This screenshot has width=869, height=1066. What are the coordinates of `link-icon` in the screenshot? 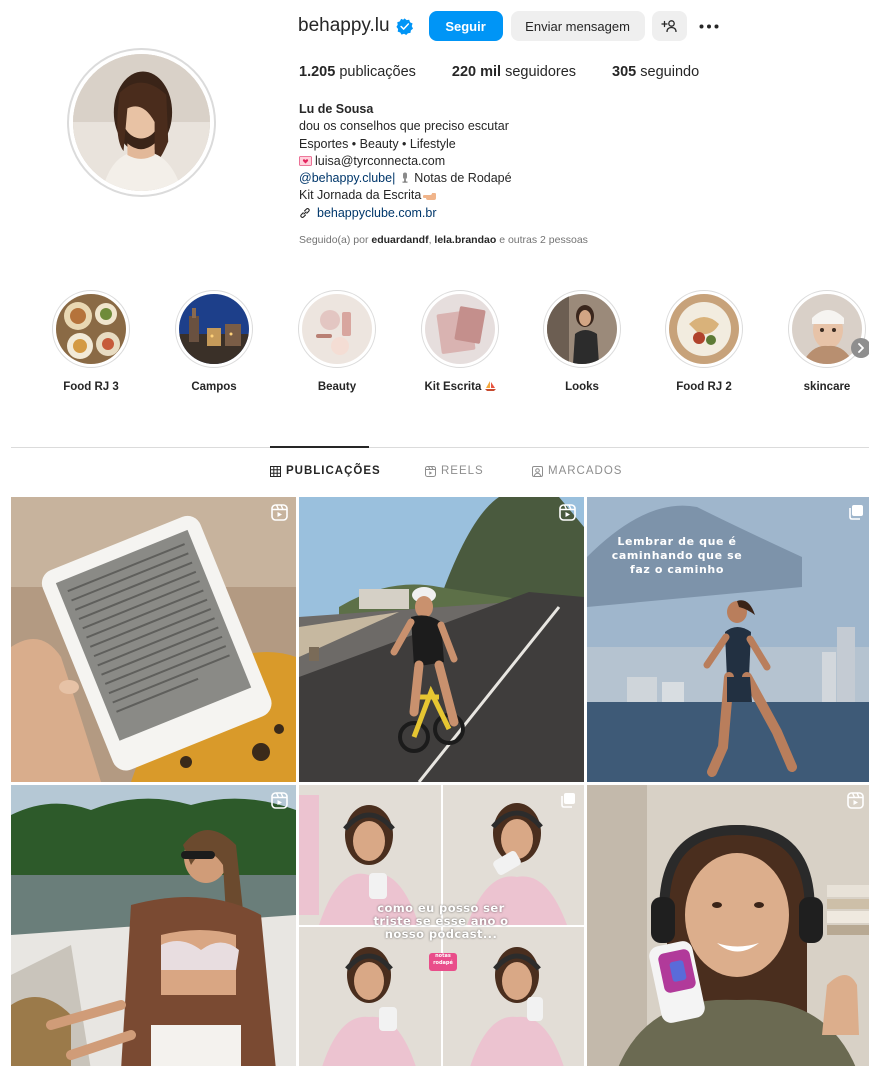 It's located at (305, 213).